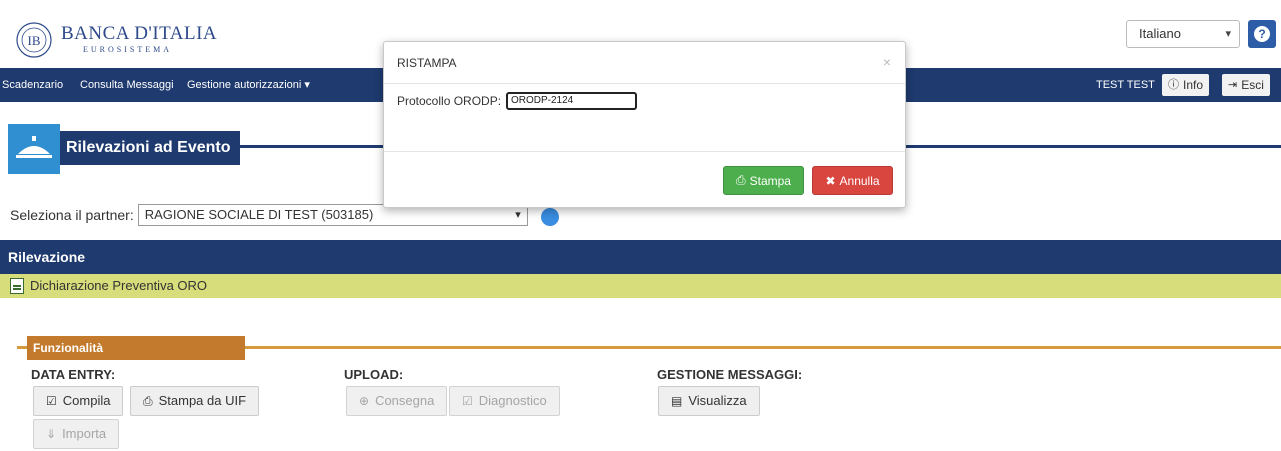  What do you see at coordinates (644, 180) in the screenshot?
I see `modal-footer: ⎙ Stampa ✖ Annulla` at bounding box center [644, 180].